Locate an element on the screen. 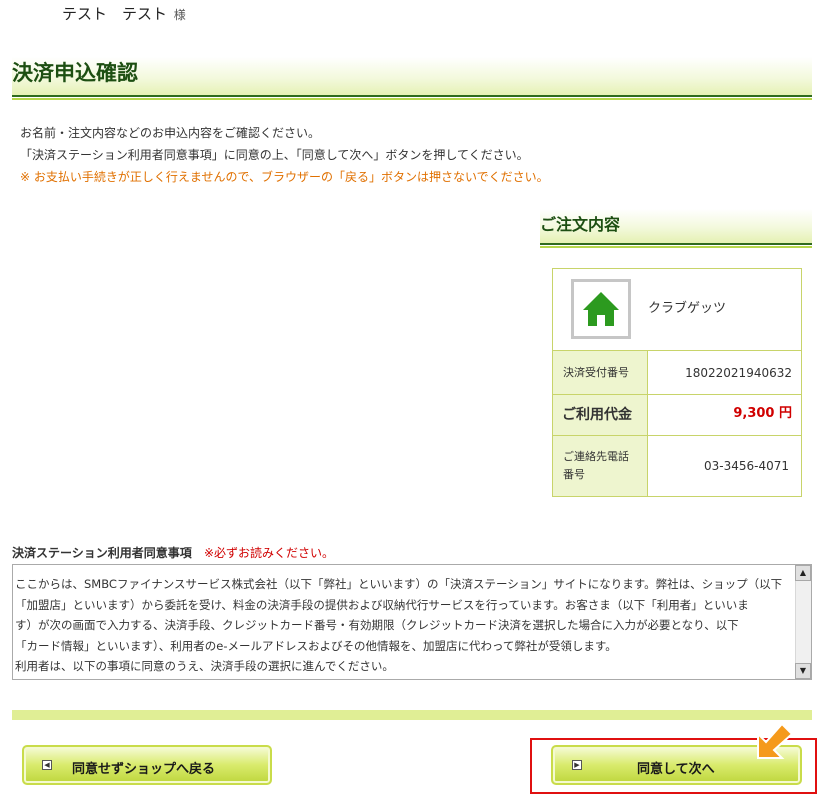 Image resolution: width=824 pixels, height=800 pixels. back-button-label: 同意せずショップへ戻る is located at coordinates (144, 769).